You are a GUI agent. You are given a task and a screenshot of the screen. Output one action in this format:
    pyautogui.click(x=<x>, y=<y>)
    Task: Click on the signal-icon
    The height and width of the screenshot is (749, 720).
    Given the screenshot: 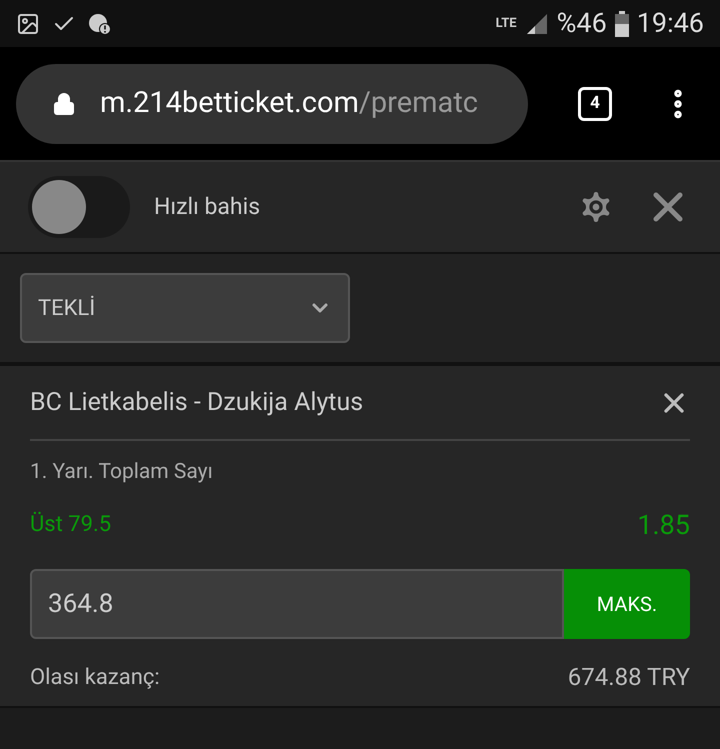 What is the action you would take?
    pyautogui.click(x=536, y=24)
    